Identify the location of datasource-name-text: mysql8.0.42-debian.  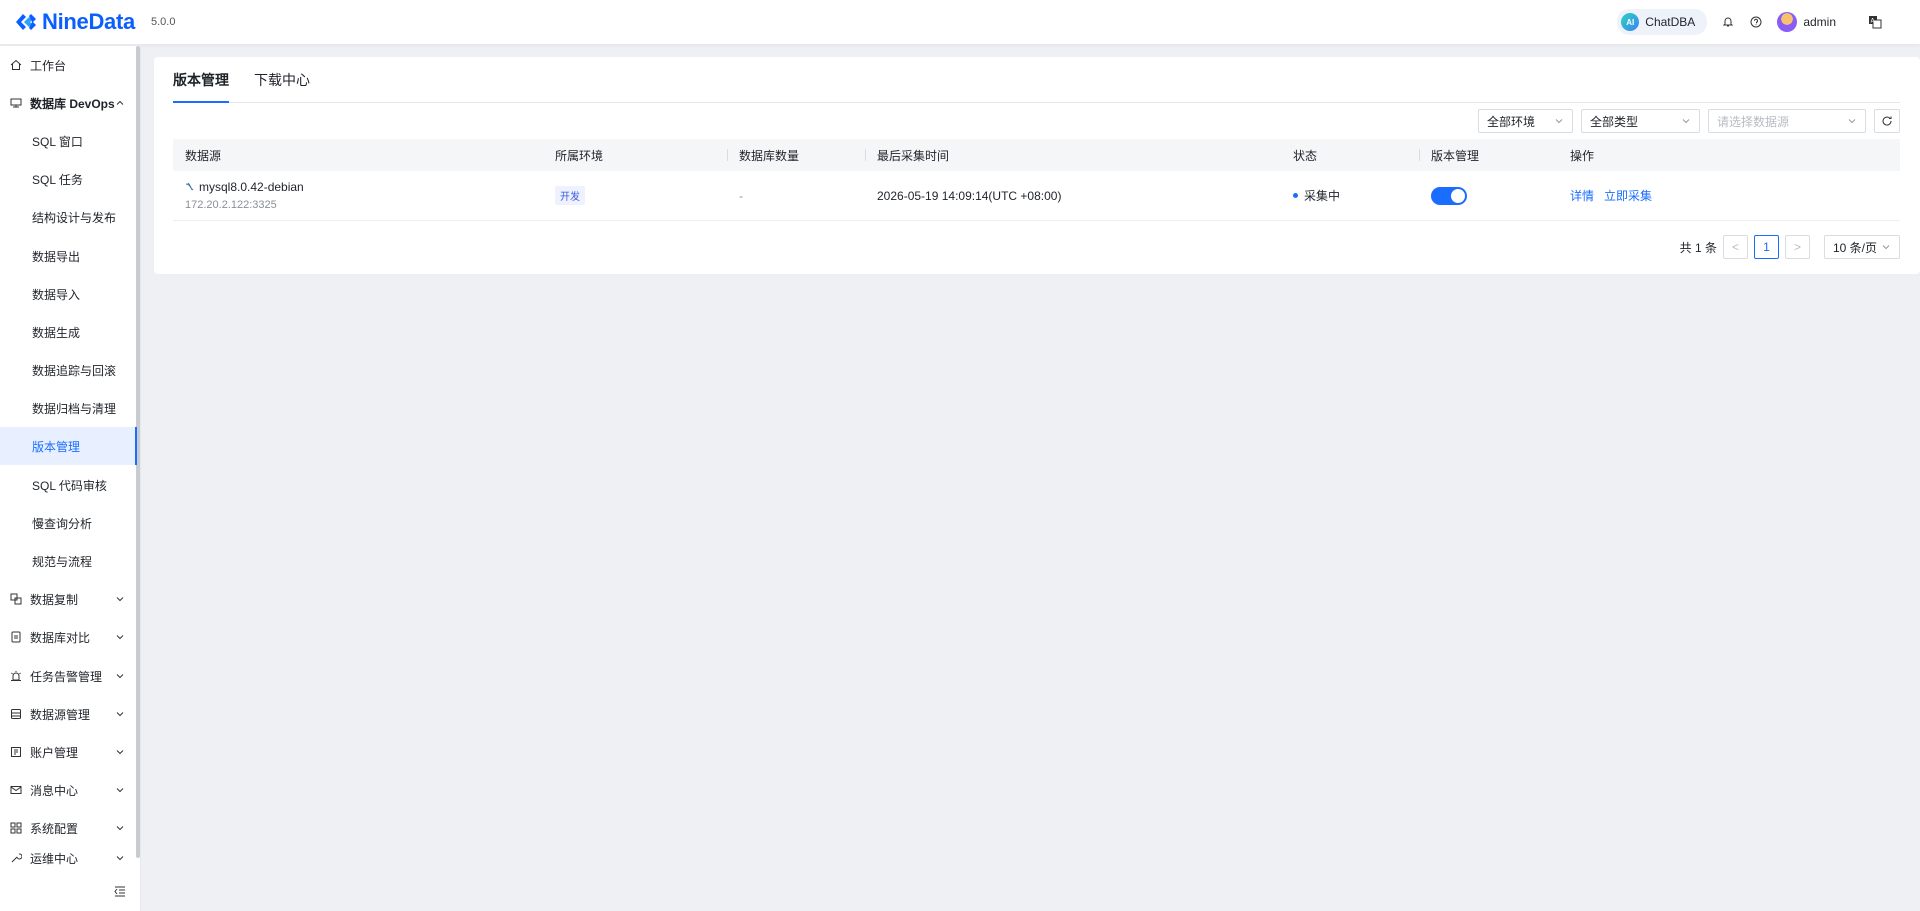
(251, 187).